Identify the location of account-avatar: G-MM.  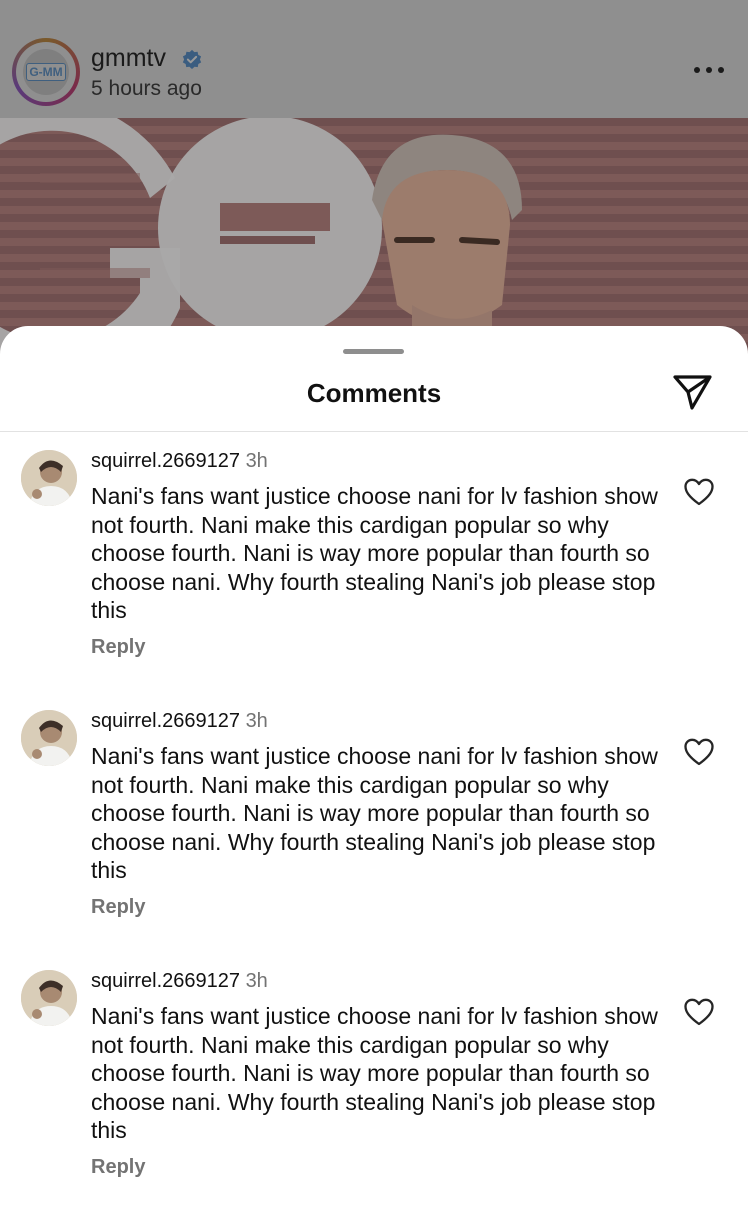
(46, 72).